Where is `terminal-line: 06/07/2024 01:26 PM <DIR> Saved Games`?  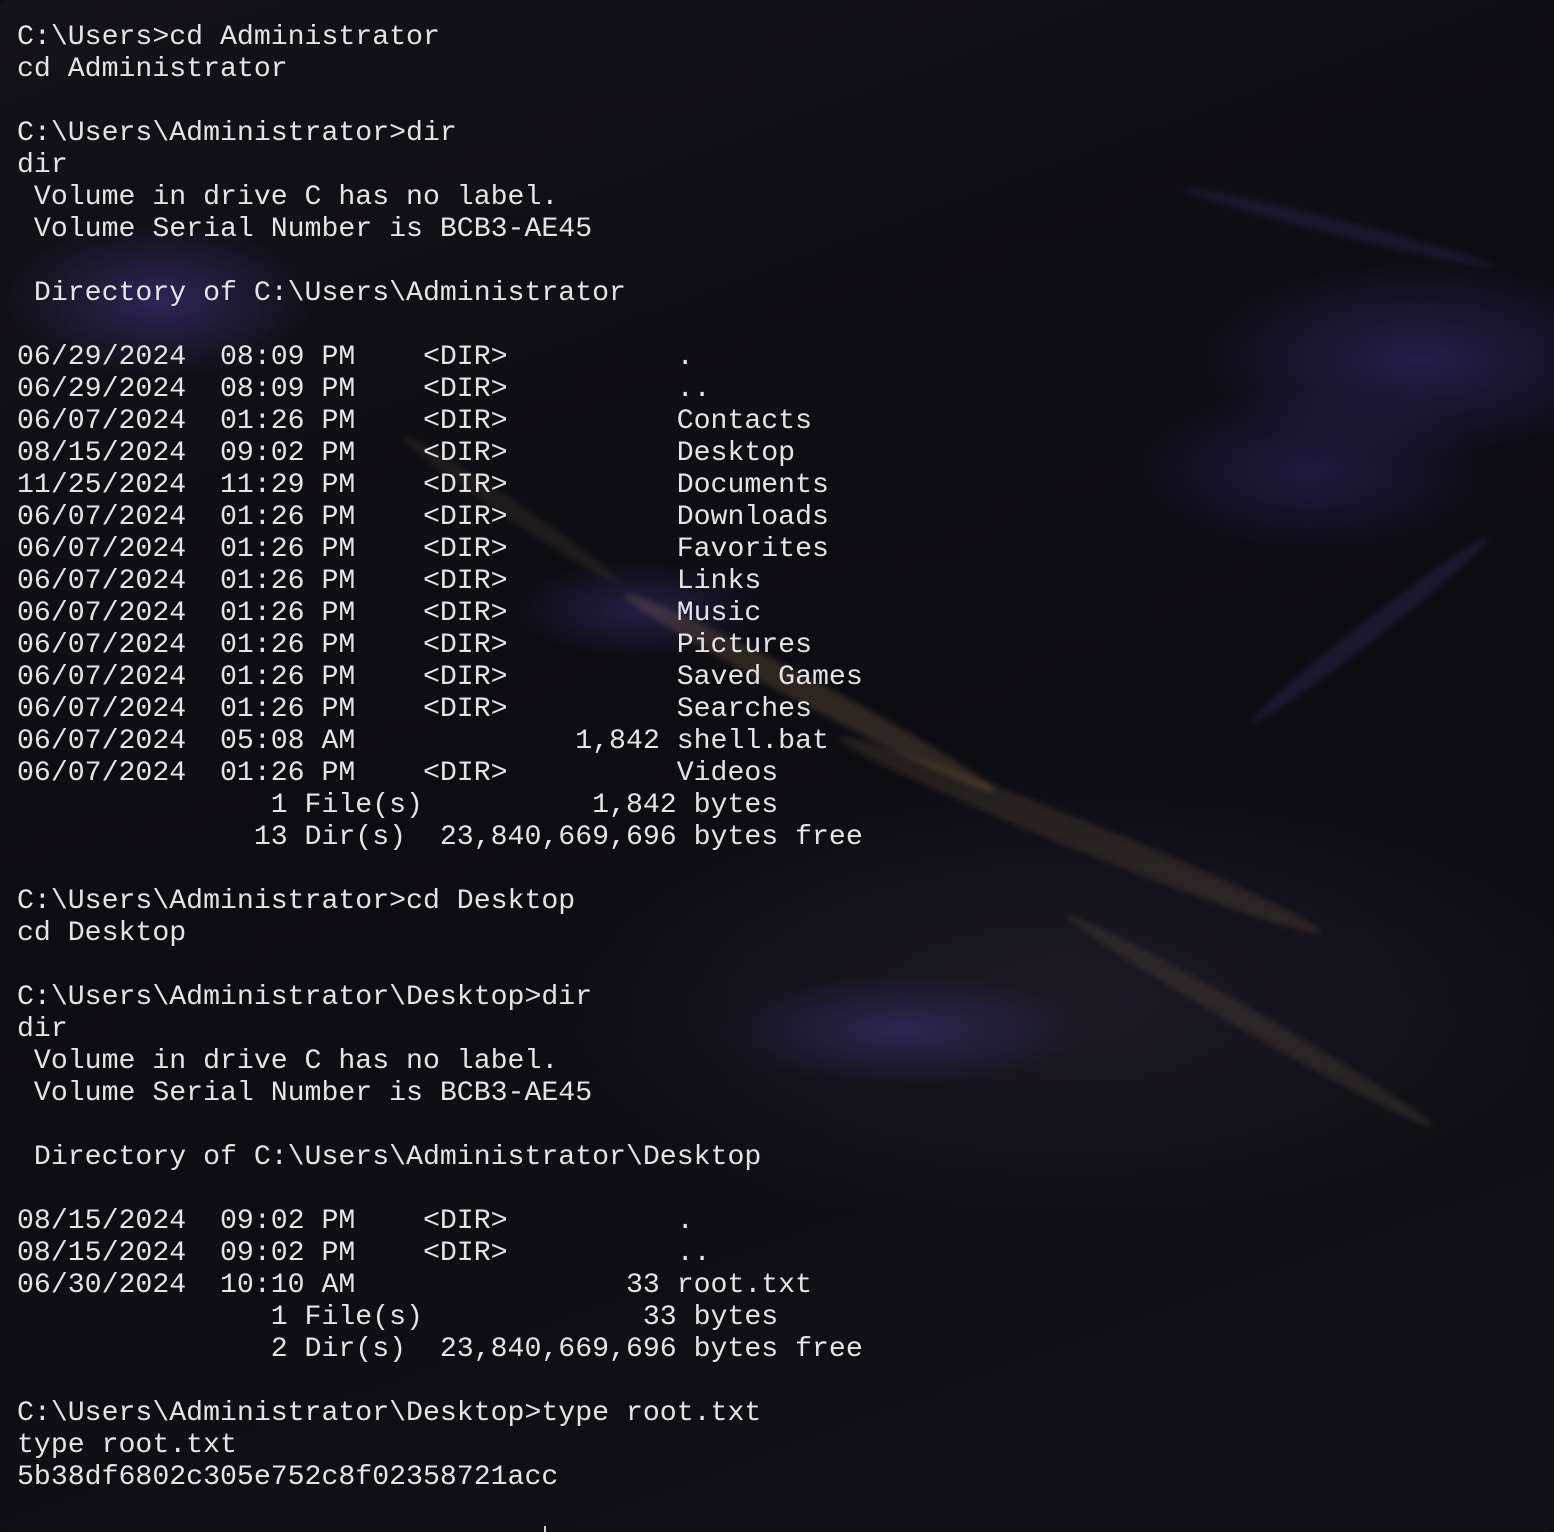
terminal-line: 06/07/2024 01:26 PM <DIR> Saved Games is located at coordinates (440, 677).